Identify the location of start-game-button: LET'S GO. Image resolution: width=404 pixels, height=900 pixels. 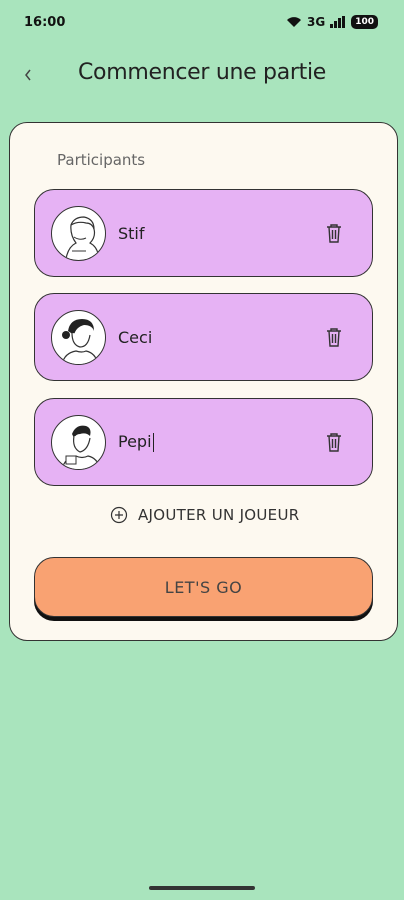
(203, 587).